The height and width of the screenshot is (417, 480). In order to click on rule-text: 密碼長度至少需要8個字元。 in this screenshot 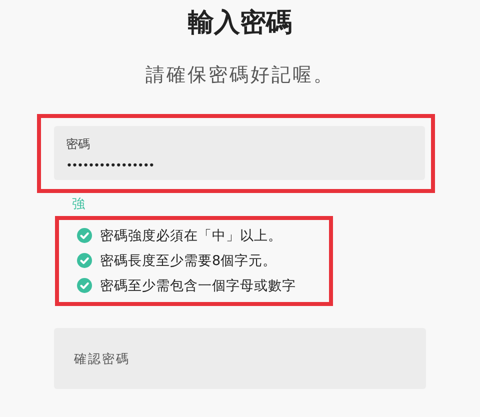, I will do `click(188, 261)`.